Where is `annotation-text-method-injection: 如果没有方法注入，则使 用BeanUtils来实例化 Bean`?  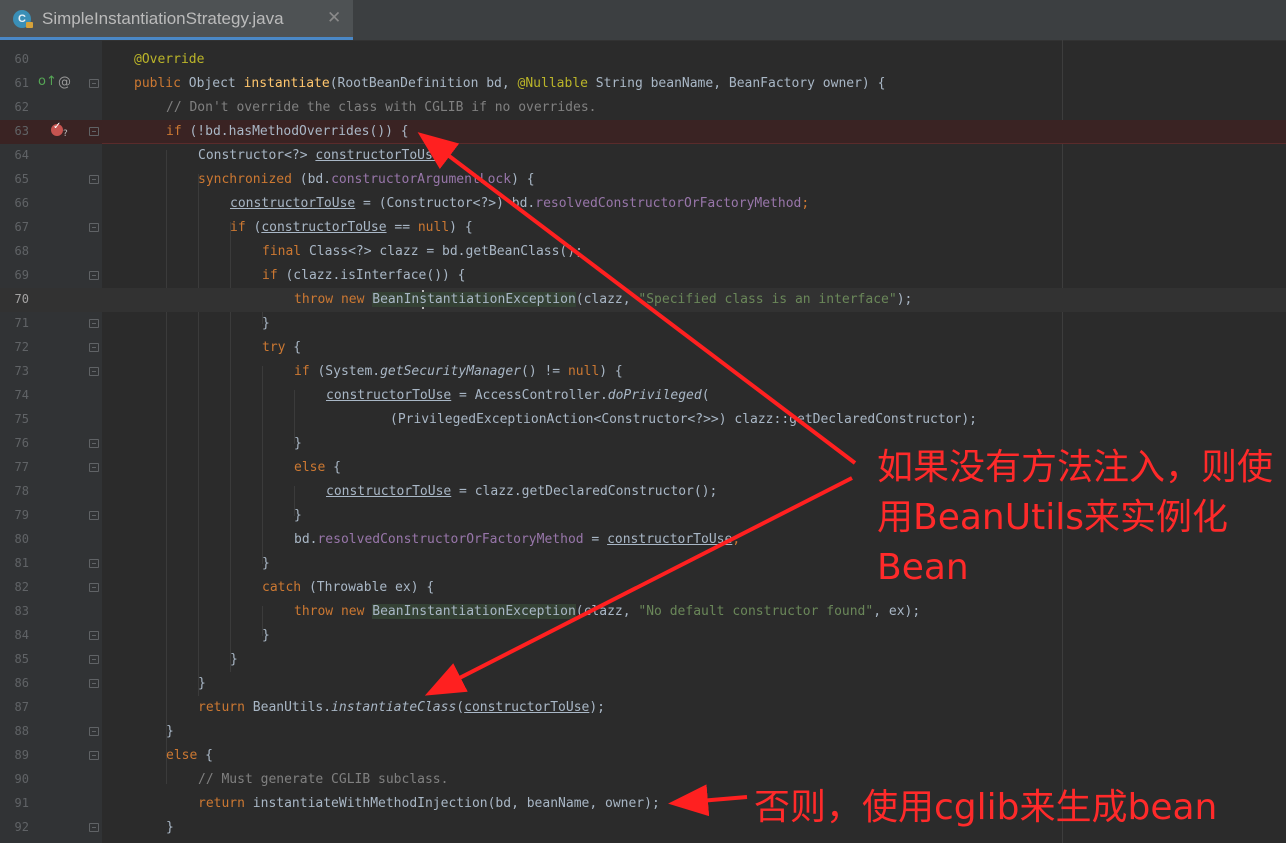
annotation-text-method-injection: 如果没有方法注入，则使 用BeanUtils来实例化 Bean is located at coordinates (1075, 518).